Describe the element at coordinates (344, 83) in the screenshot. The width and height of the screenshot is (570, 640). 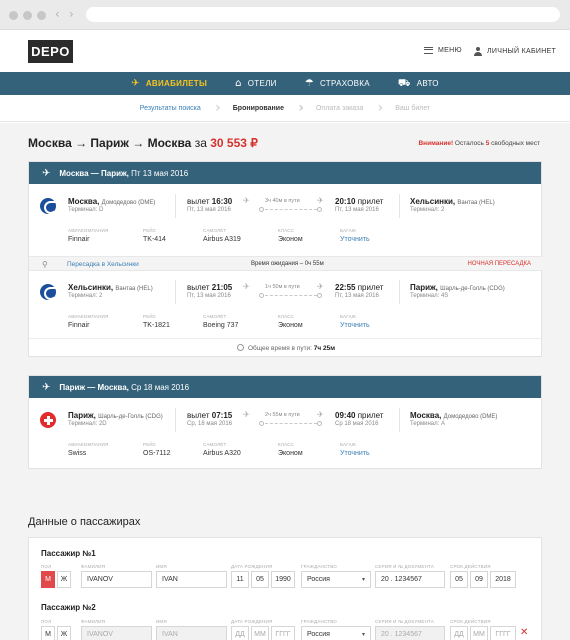
I see `nav-label: СТРАХОВКА` at that location.